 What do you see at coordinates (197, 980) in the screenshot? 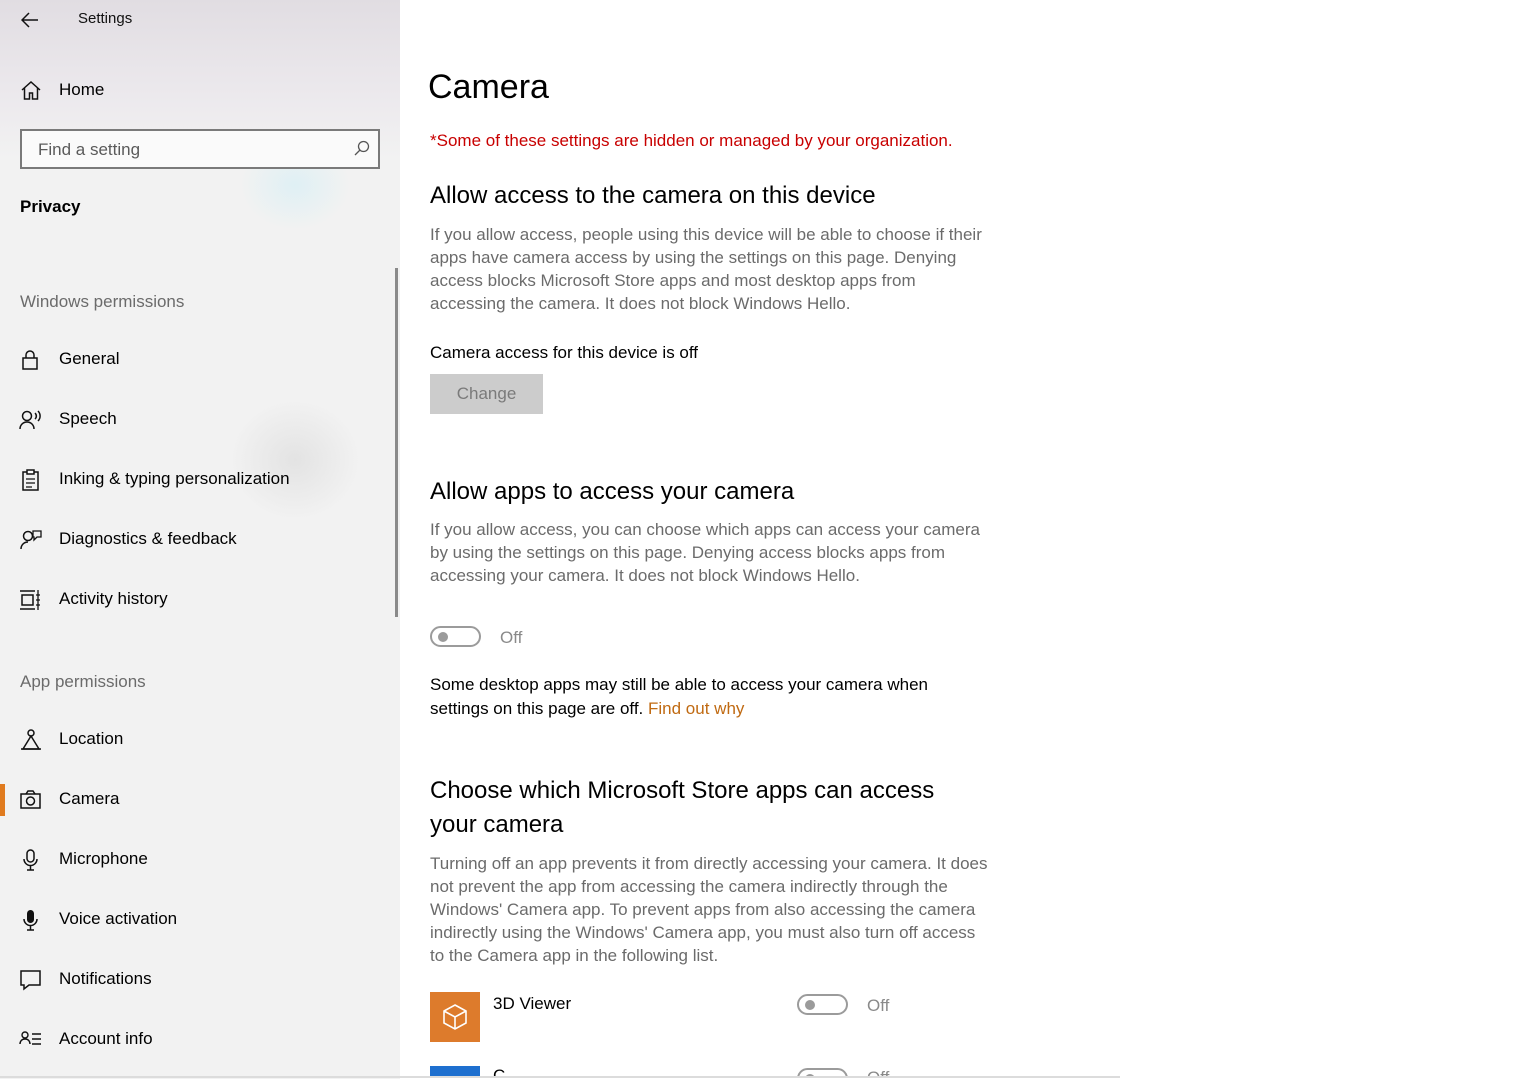
I see `sidebar-item-notifications: Notifications` at bounding box center [197, 980].